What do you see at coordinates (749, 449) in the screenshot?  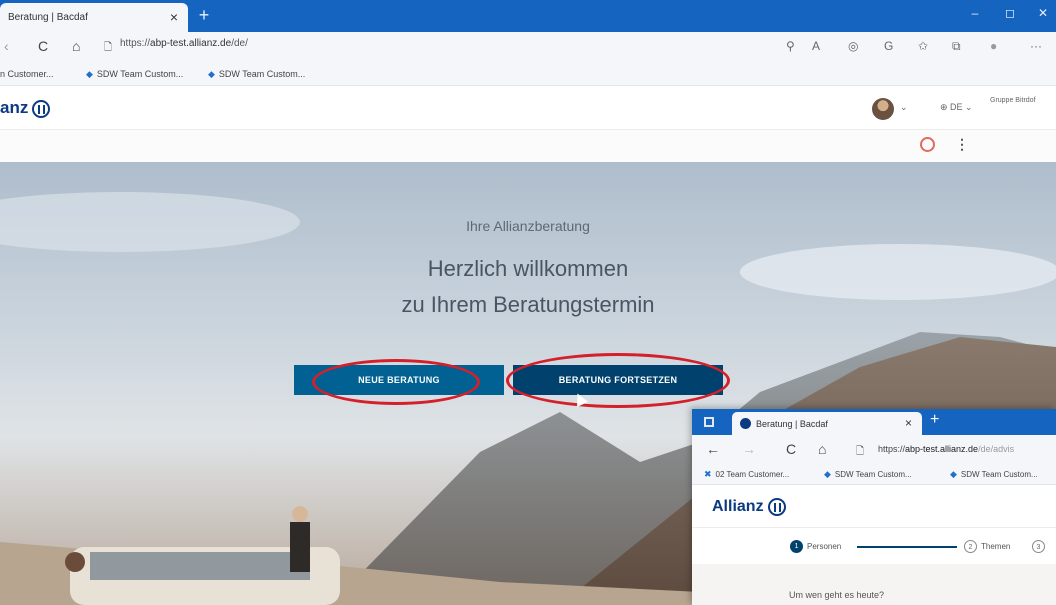 I see `forward-icon: →` at bounding box center [749, 449].